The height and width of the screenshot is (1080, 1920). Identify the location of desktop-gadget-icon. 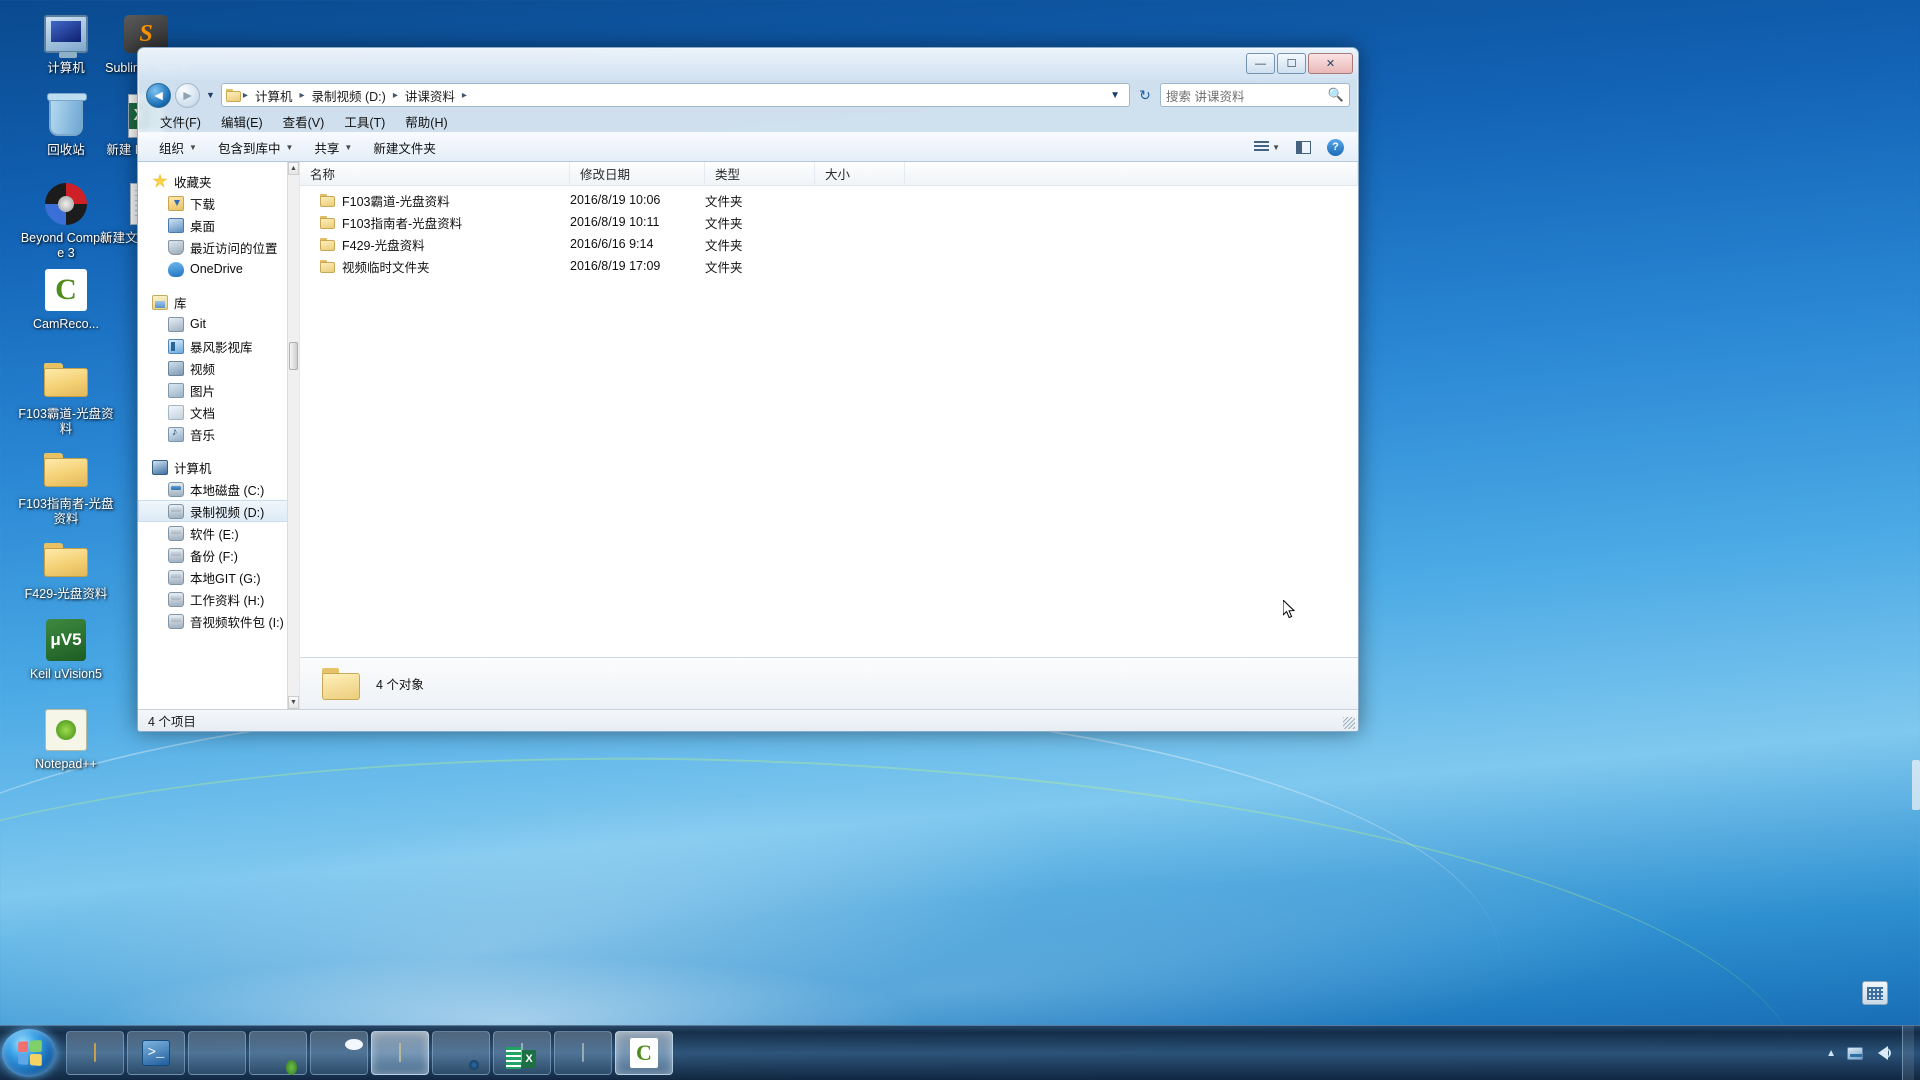
(1875, 993).